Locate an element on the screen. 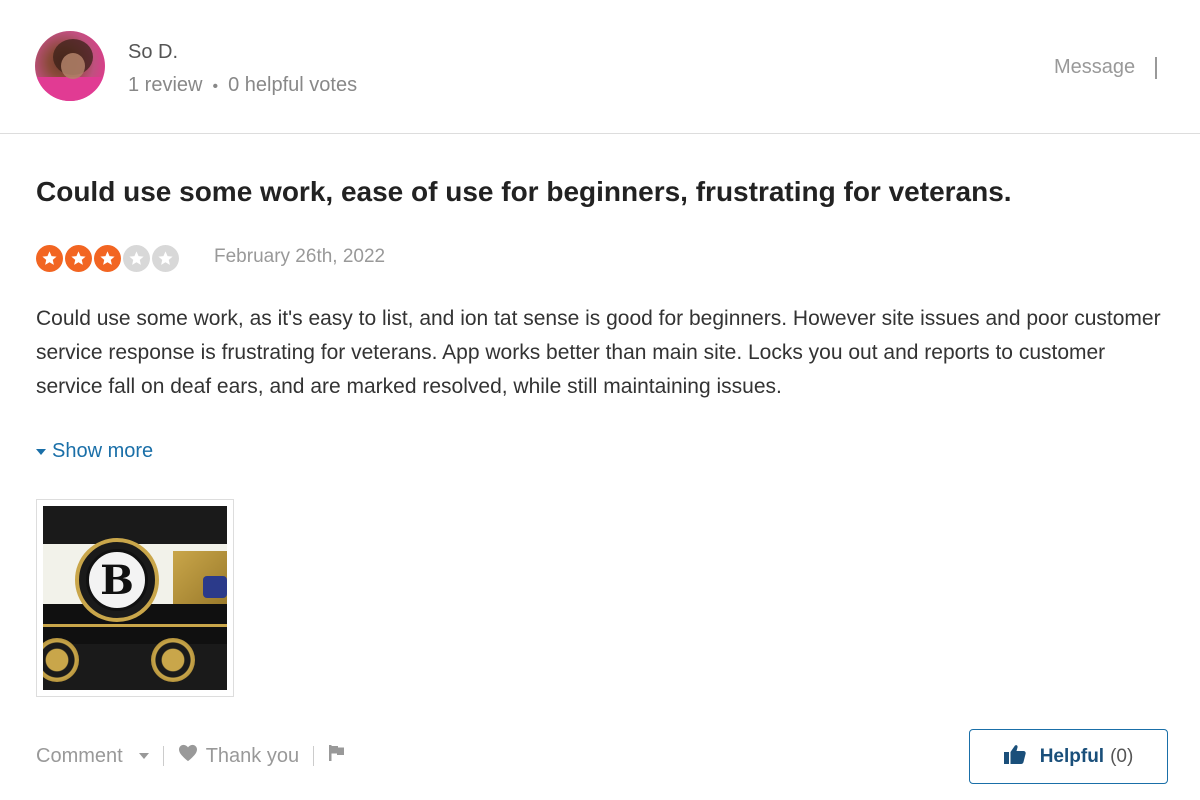  comment-button: Comment is located at coordinates (92, 756).